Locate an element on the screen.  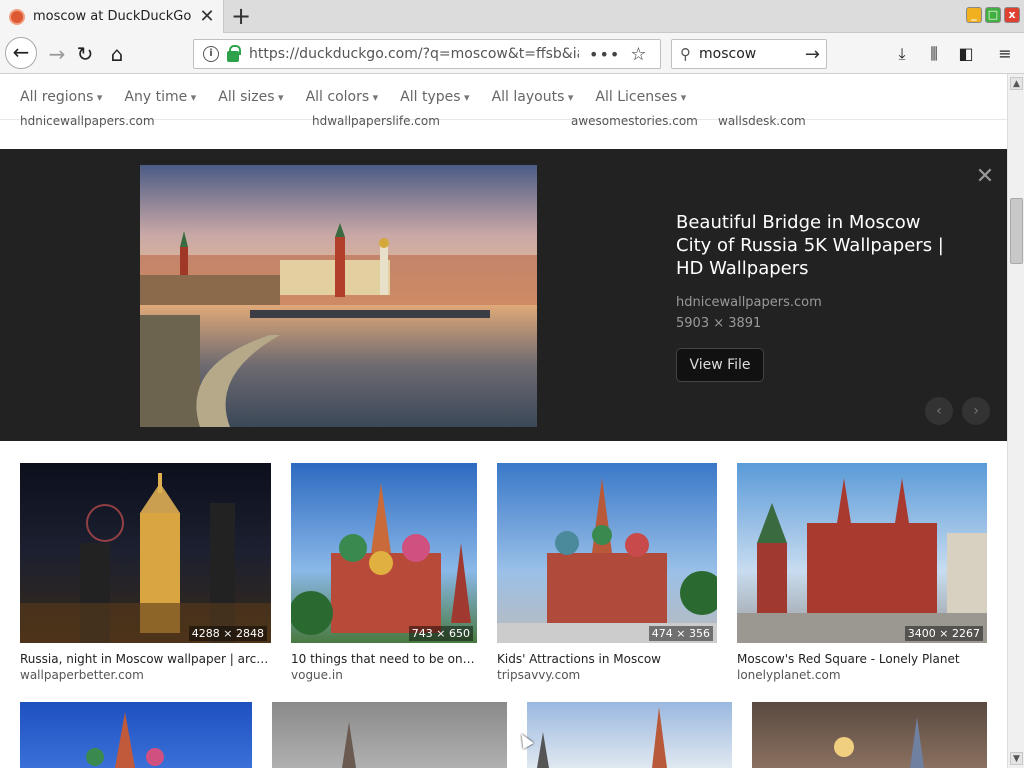
next-image-button: › is located at coordinates (976, 411).